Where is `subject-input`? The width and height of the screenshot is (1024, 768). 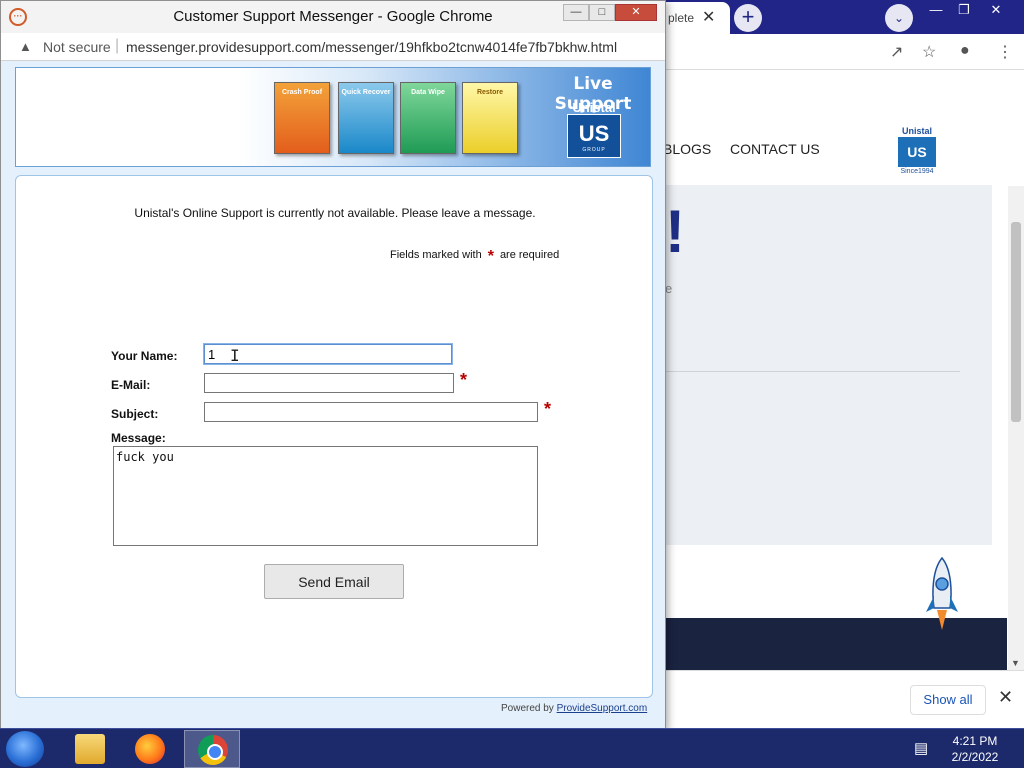 subject-input is located at coordinates (371, 412).